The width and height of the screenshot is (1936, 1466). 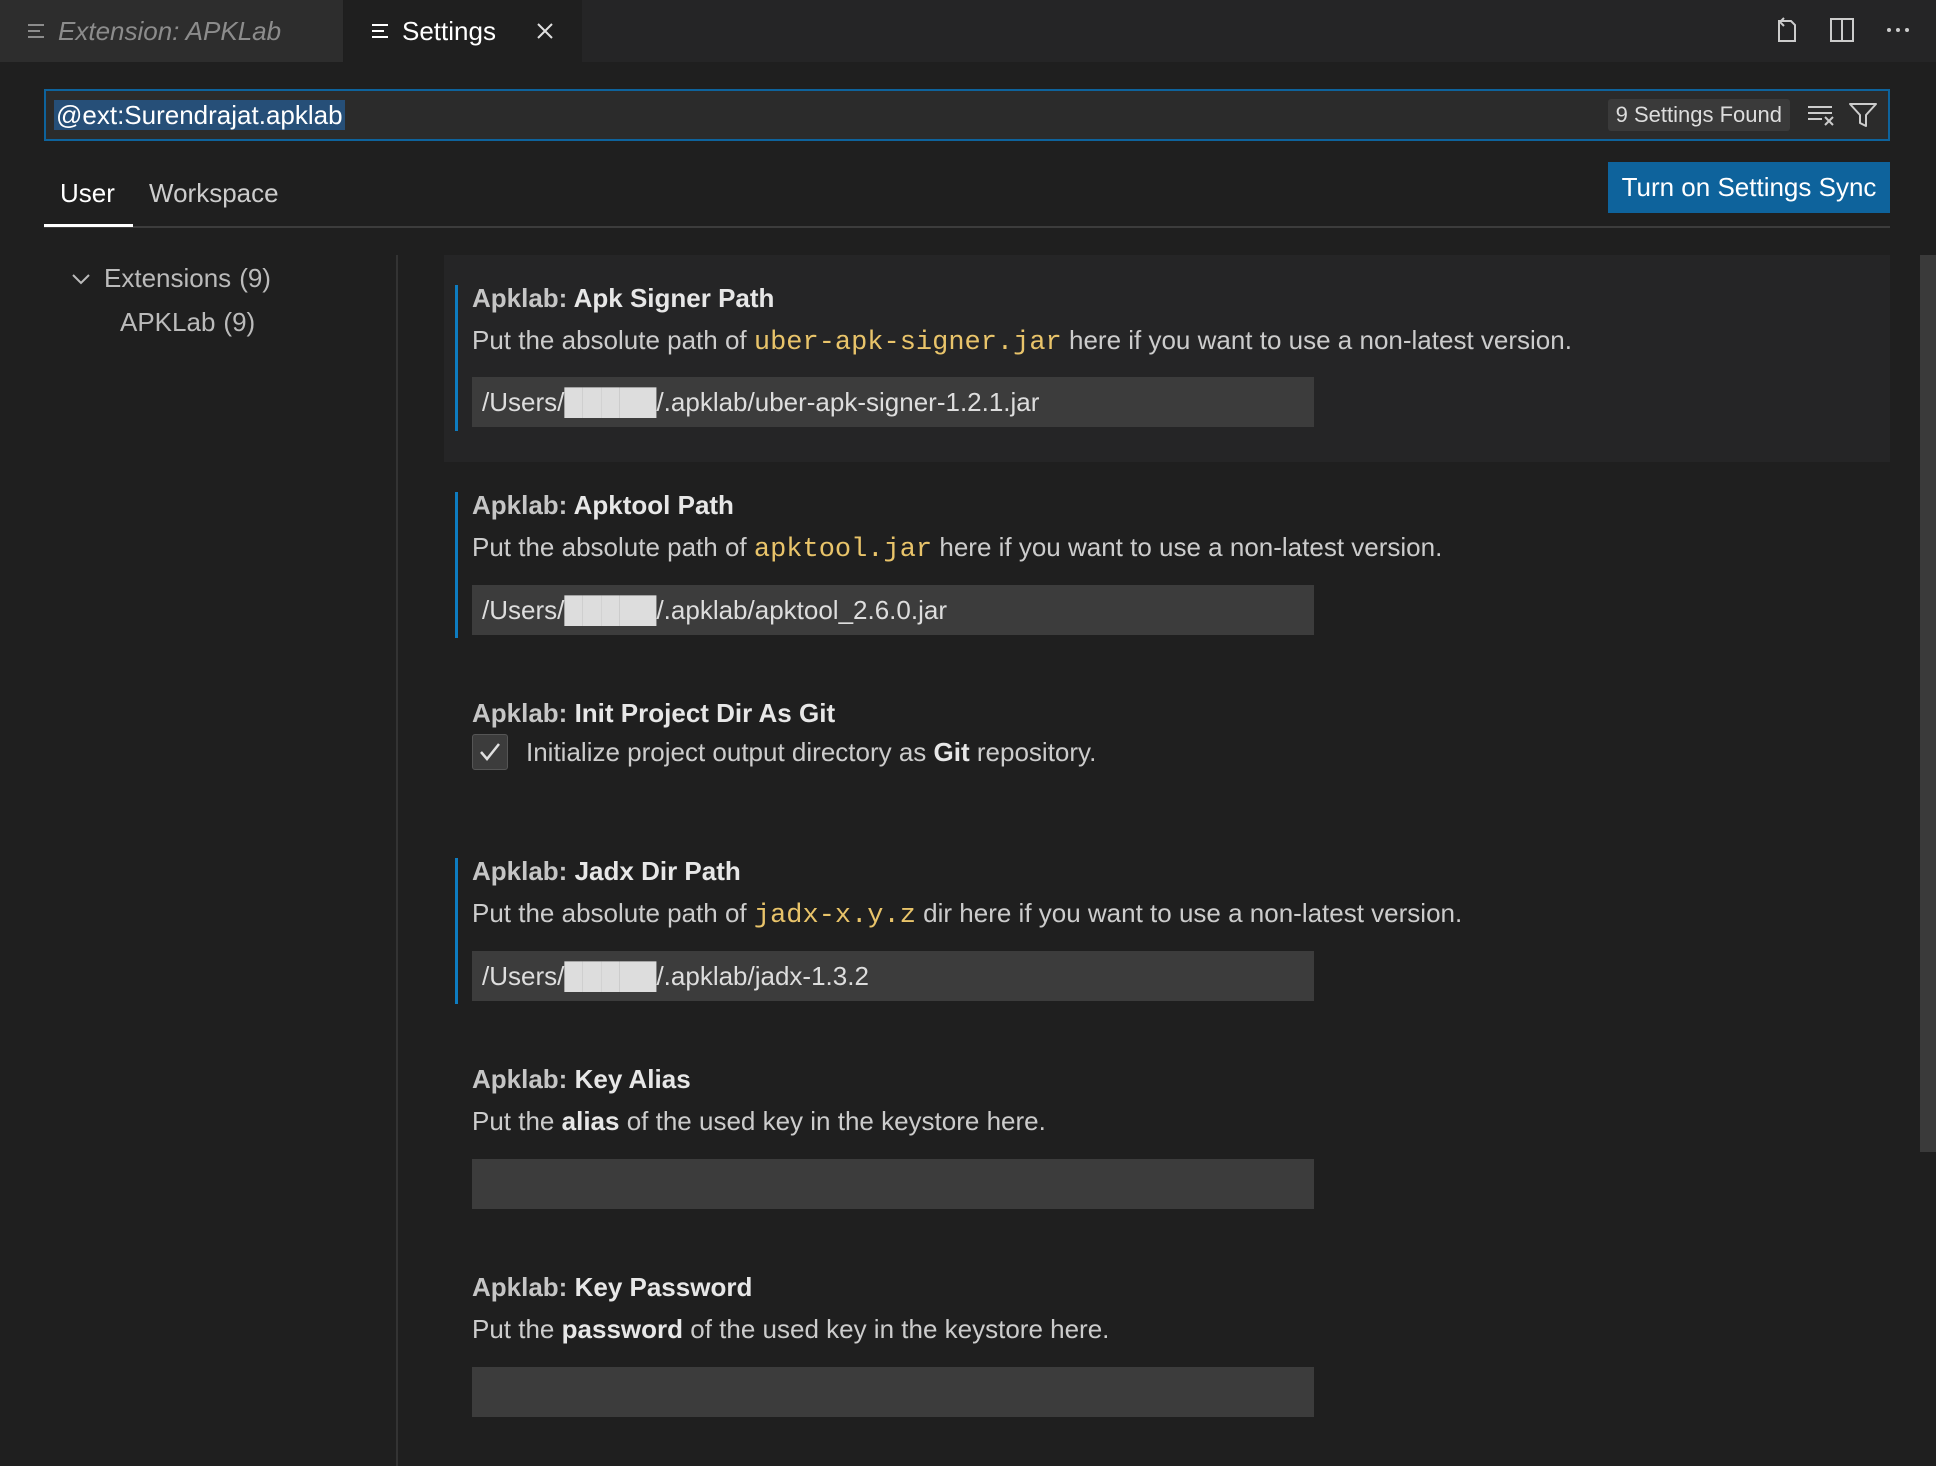 What do you see at coordinates (623, 298) in the screenshot?
I see `setting-title: Apklab: Apk Signer Path` at bounding box center [623, 298].